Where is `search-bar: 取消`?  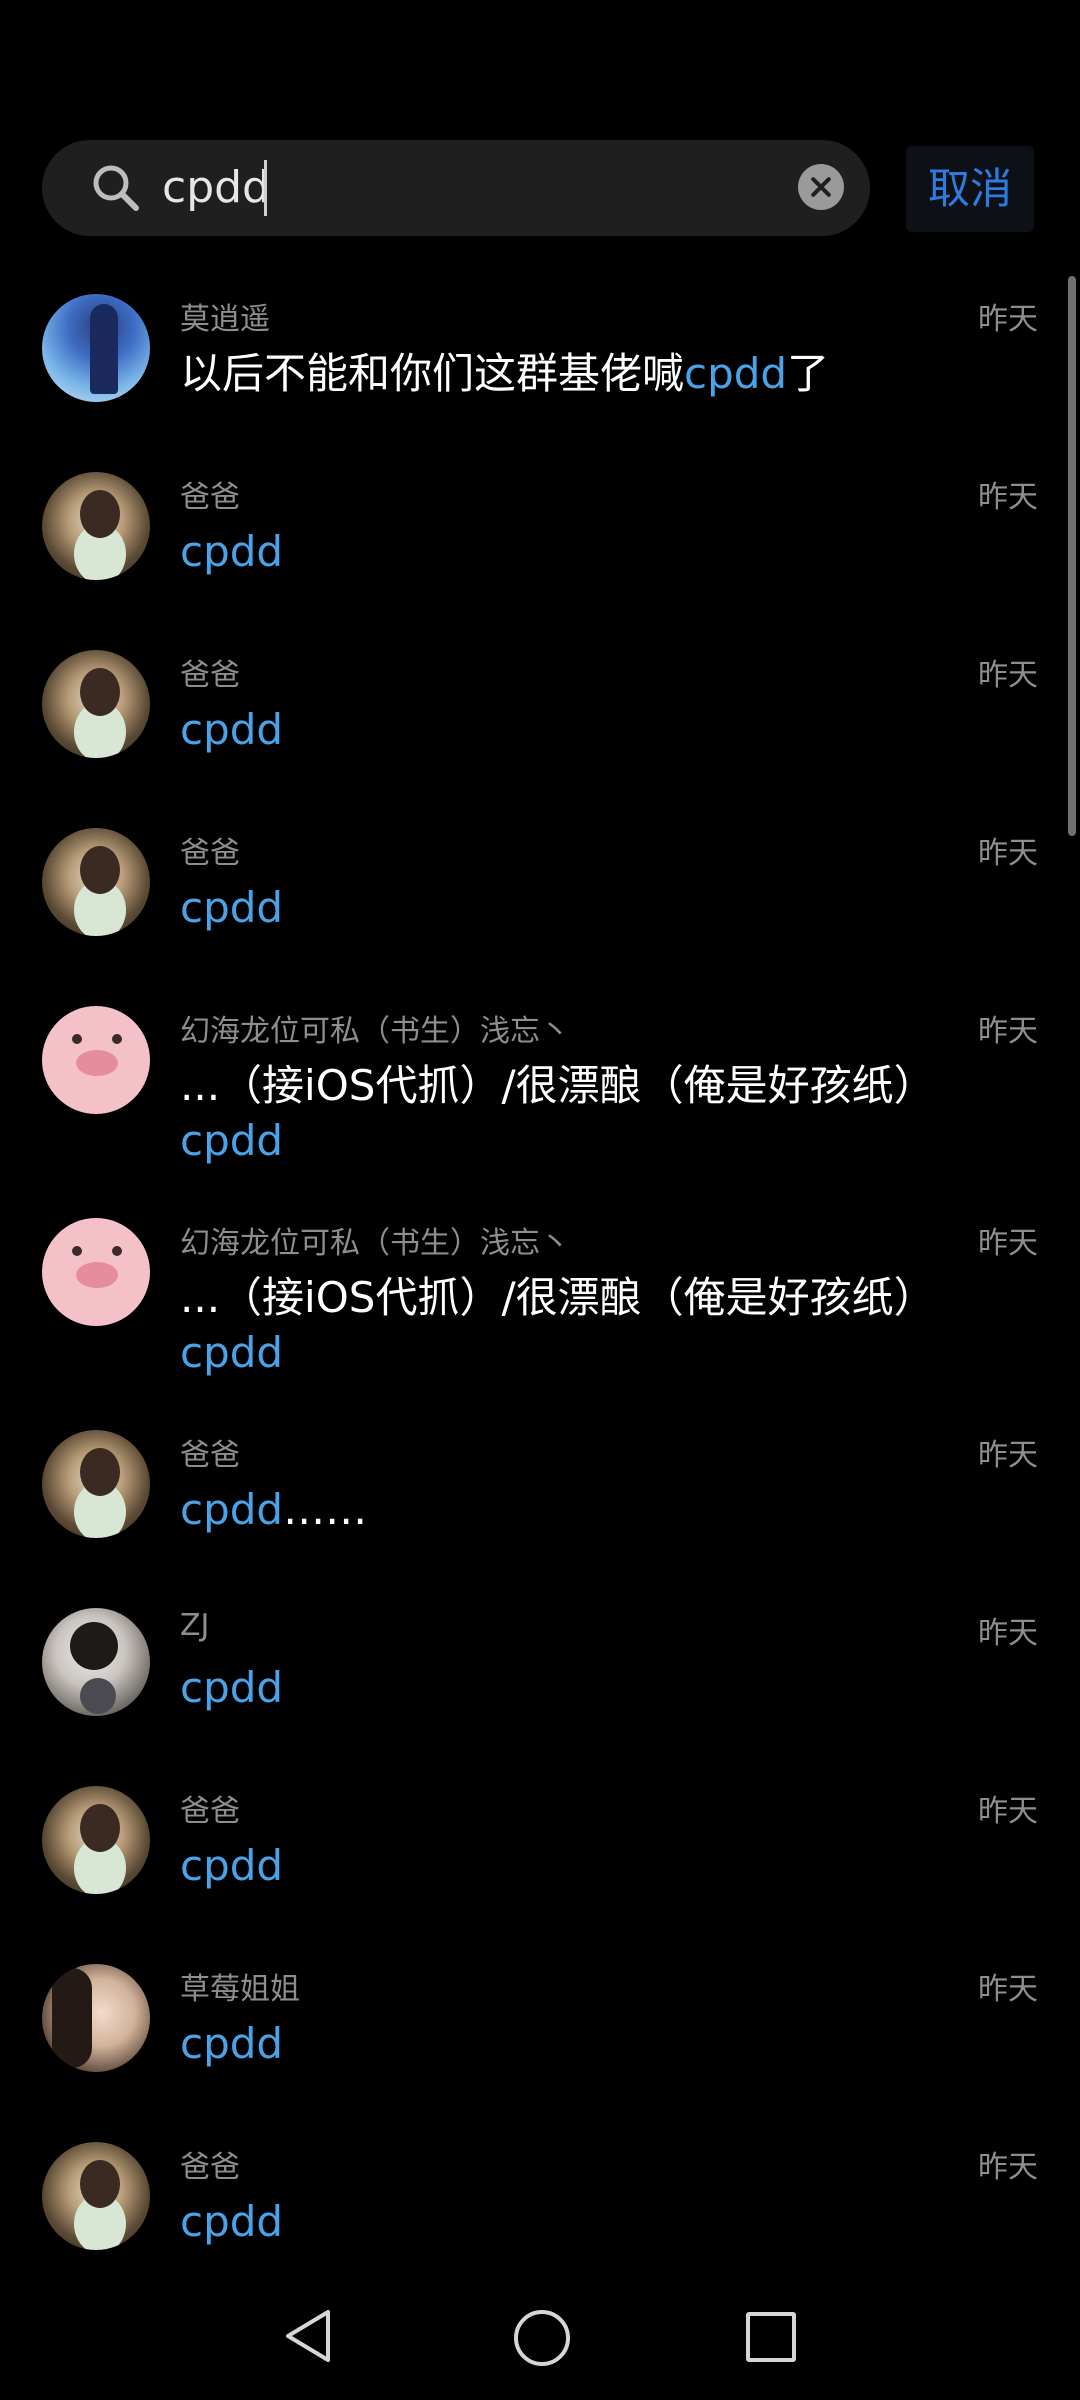 search-bar: 取消 is located at coordinates (540, 188).